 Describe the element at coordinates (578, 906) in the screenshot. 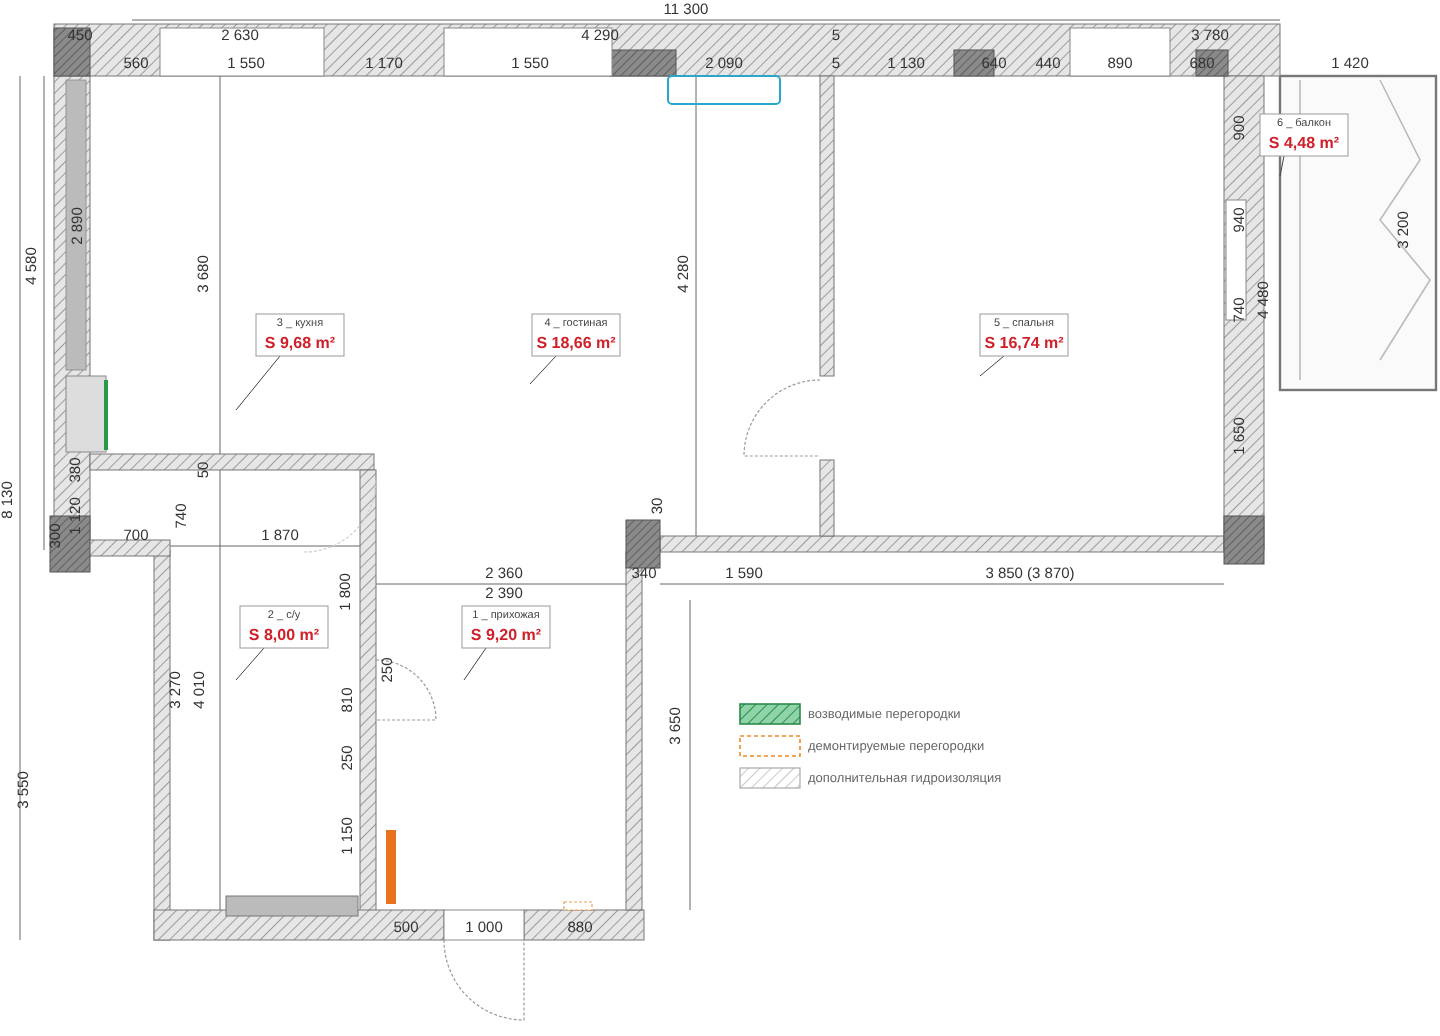

I see `removed-partition` at that location.